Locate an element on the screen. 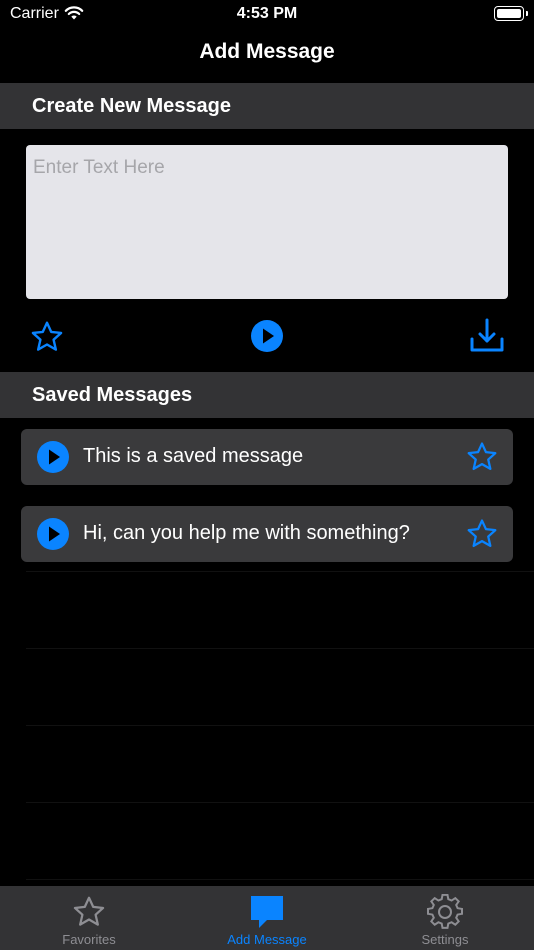 Image resolution: width=534 pixels, height=950 pixels. message-bubble-icon is located at coordinates (267, 912).